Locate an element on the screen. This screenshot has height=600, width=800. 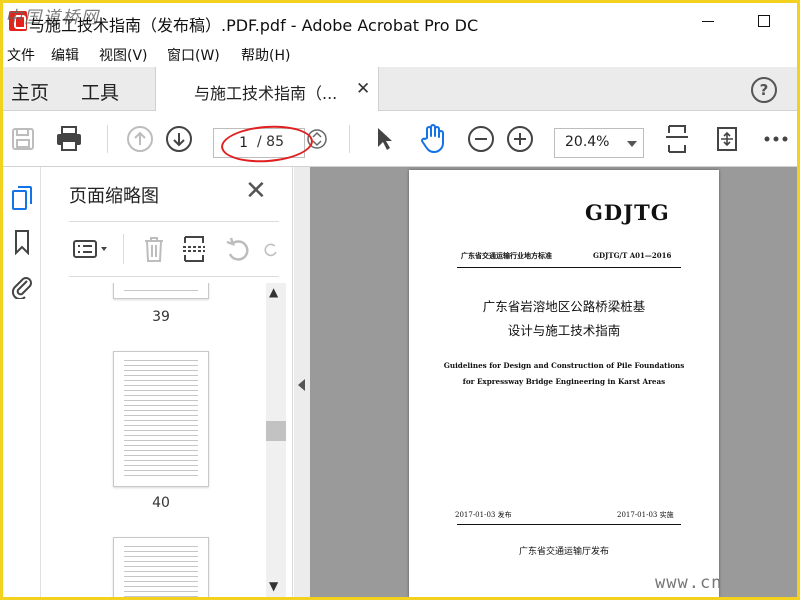
help-button: ? is located at coordinates (764, 90).